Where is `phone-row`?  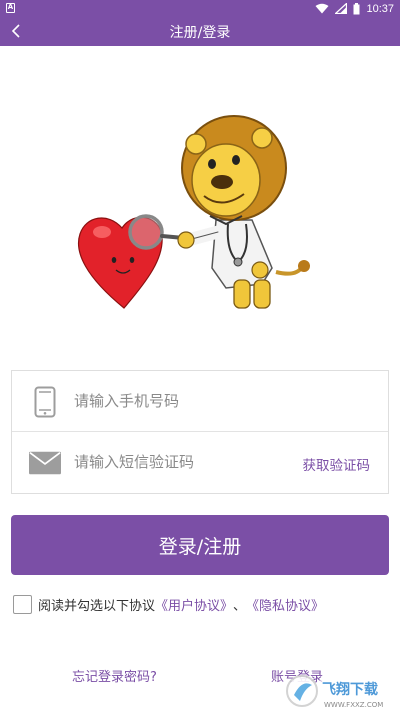
phone-row is located at coordinates (200, 401).